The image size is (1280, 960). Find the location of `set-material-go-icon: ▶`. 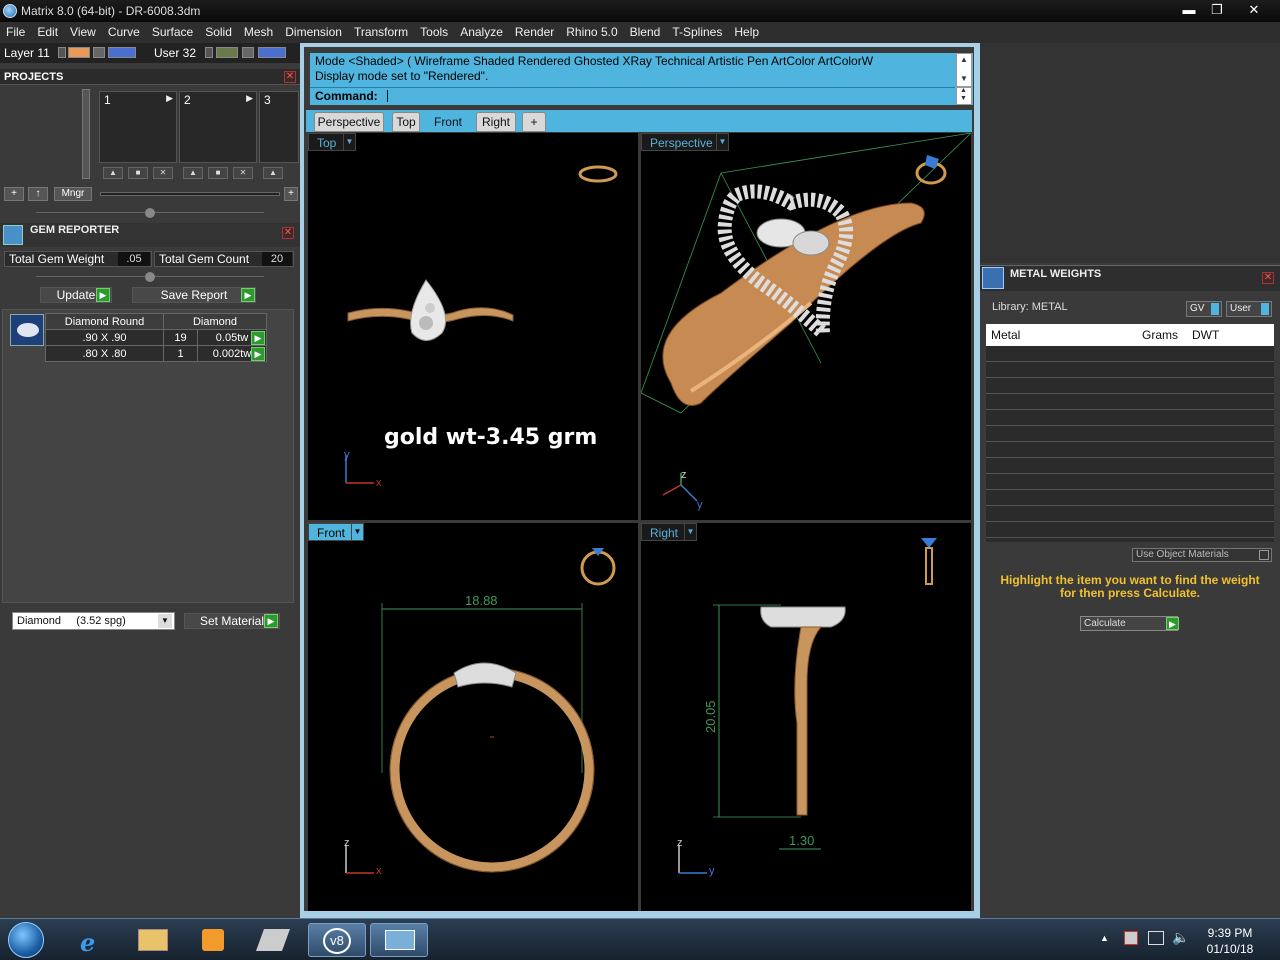

set-material-go-icon: ▶ is located at coordinates (271, 621).